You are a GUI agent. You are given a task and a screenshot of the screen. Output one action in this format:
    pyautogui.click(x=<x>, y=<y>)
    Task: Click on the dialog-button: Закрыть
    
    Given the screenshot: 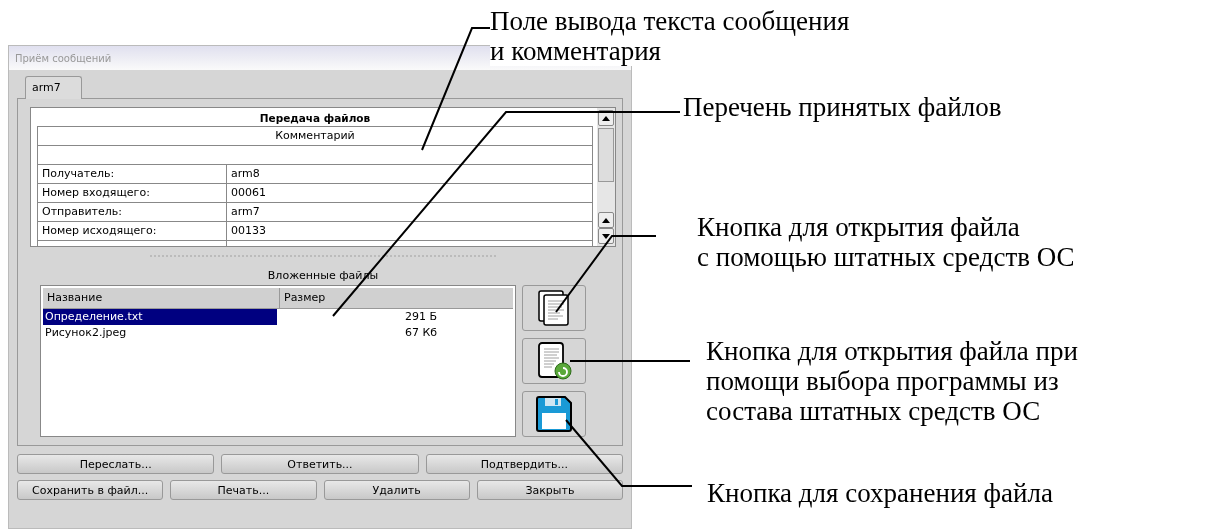 What is the action you would take?
    pyautogui.click(x=549, y=490)
    